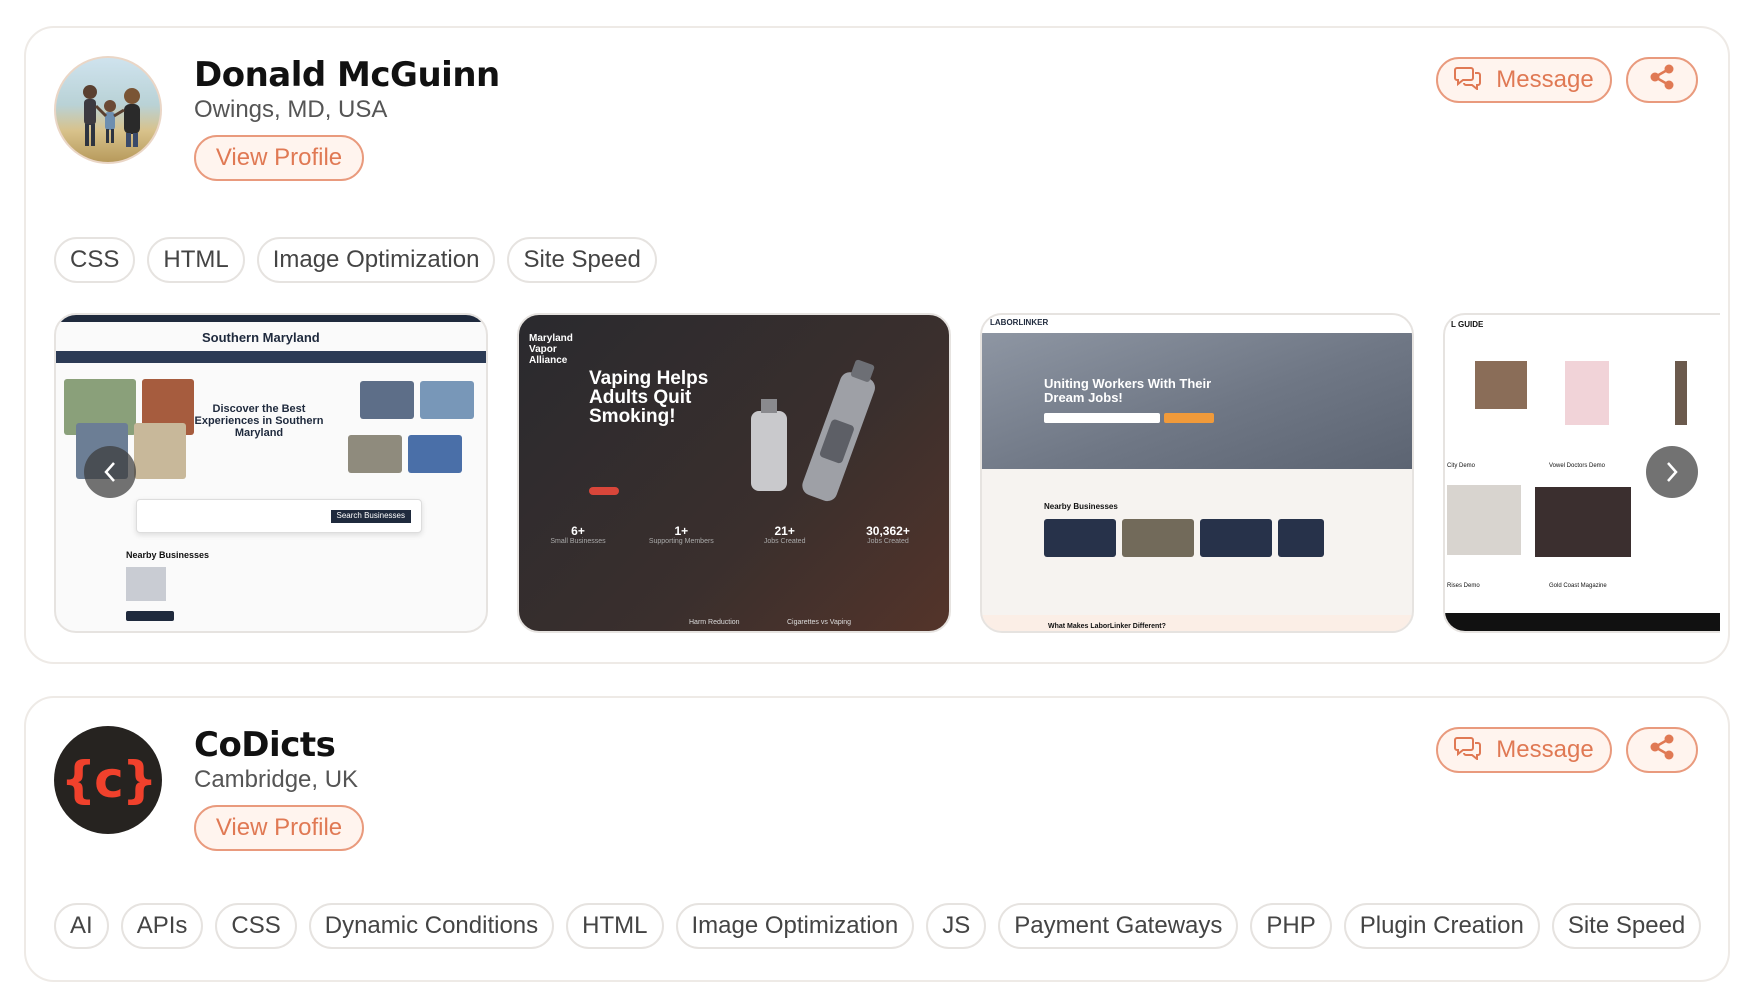 The height and width of the screenshot is (1000, 1752). I want to click on search-businesses-button: Search Businesses, so click(370, 516).